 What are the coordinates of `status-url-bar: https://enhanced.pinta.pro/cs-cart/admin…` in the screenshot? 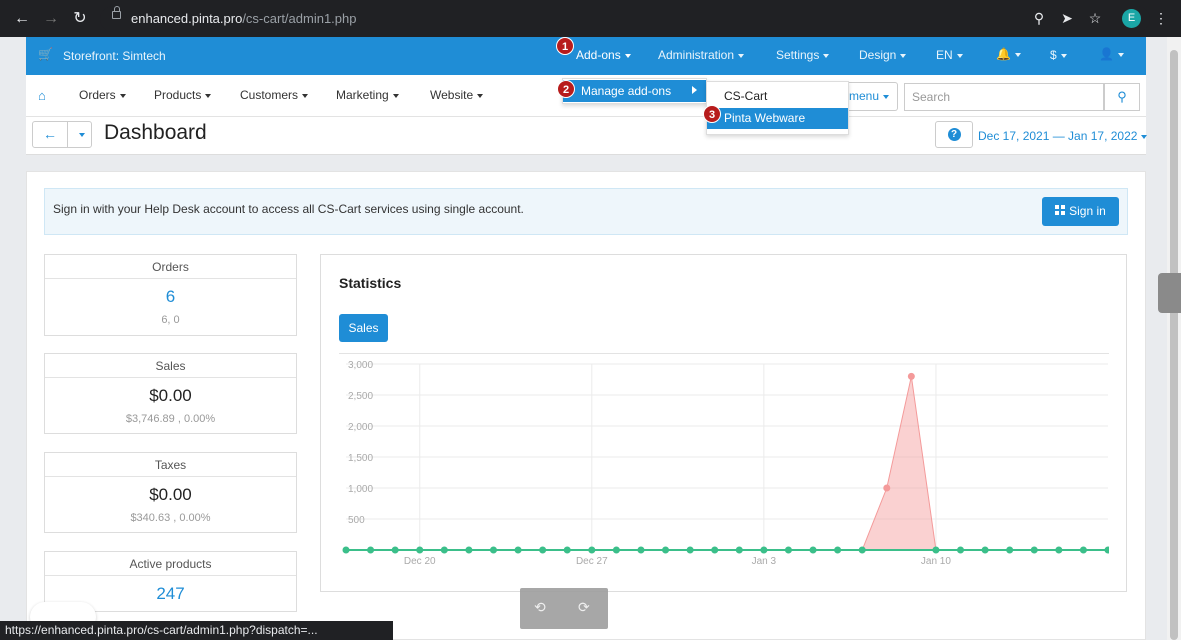 It's located at (196, 630).